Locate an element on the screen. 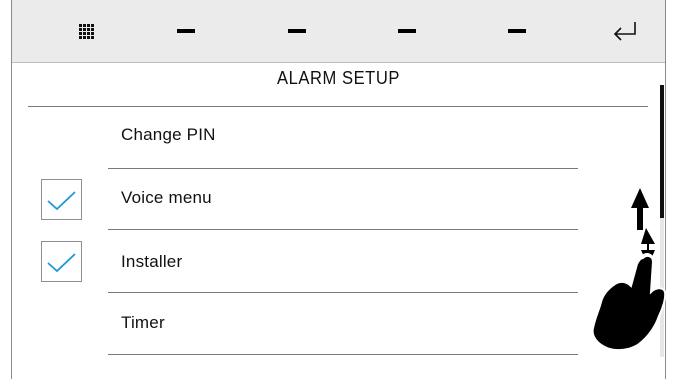 The width and height of the screenshot is (677, 379). installer-checkbox is located at coordinates (61, 261).